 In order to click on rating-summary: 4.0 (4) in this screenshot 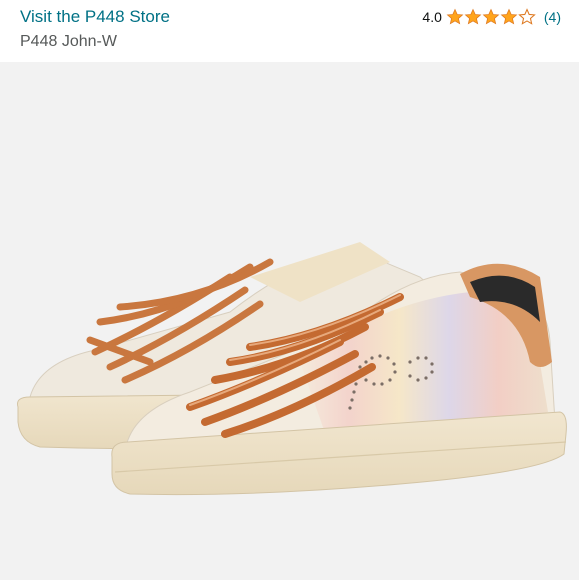, I will do `click(491, 17)`.